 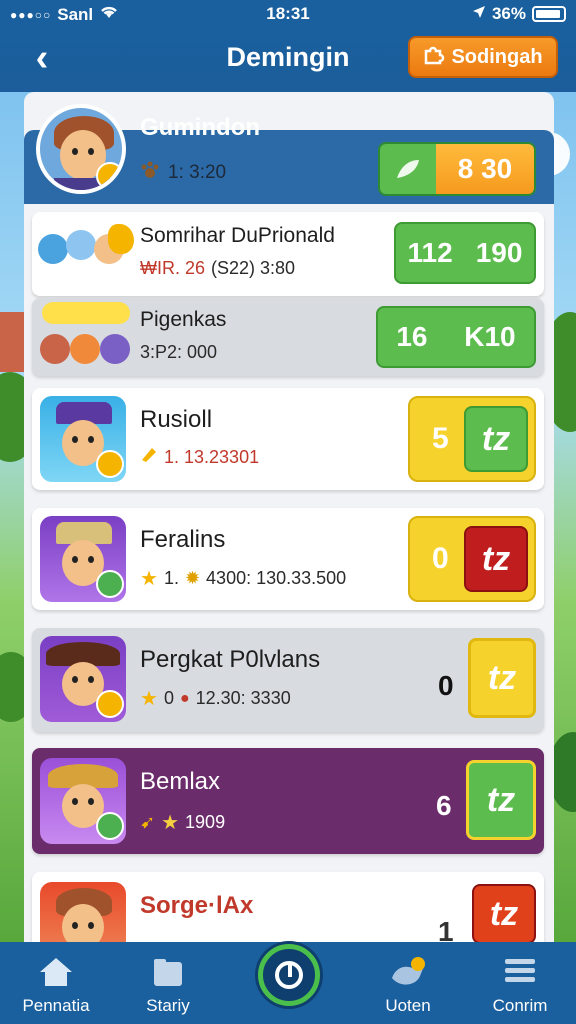 I want to click on bottom-nav: Pennatia Stariy Uoten Conrim, so click(x=288, y=983).